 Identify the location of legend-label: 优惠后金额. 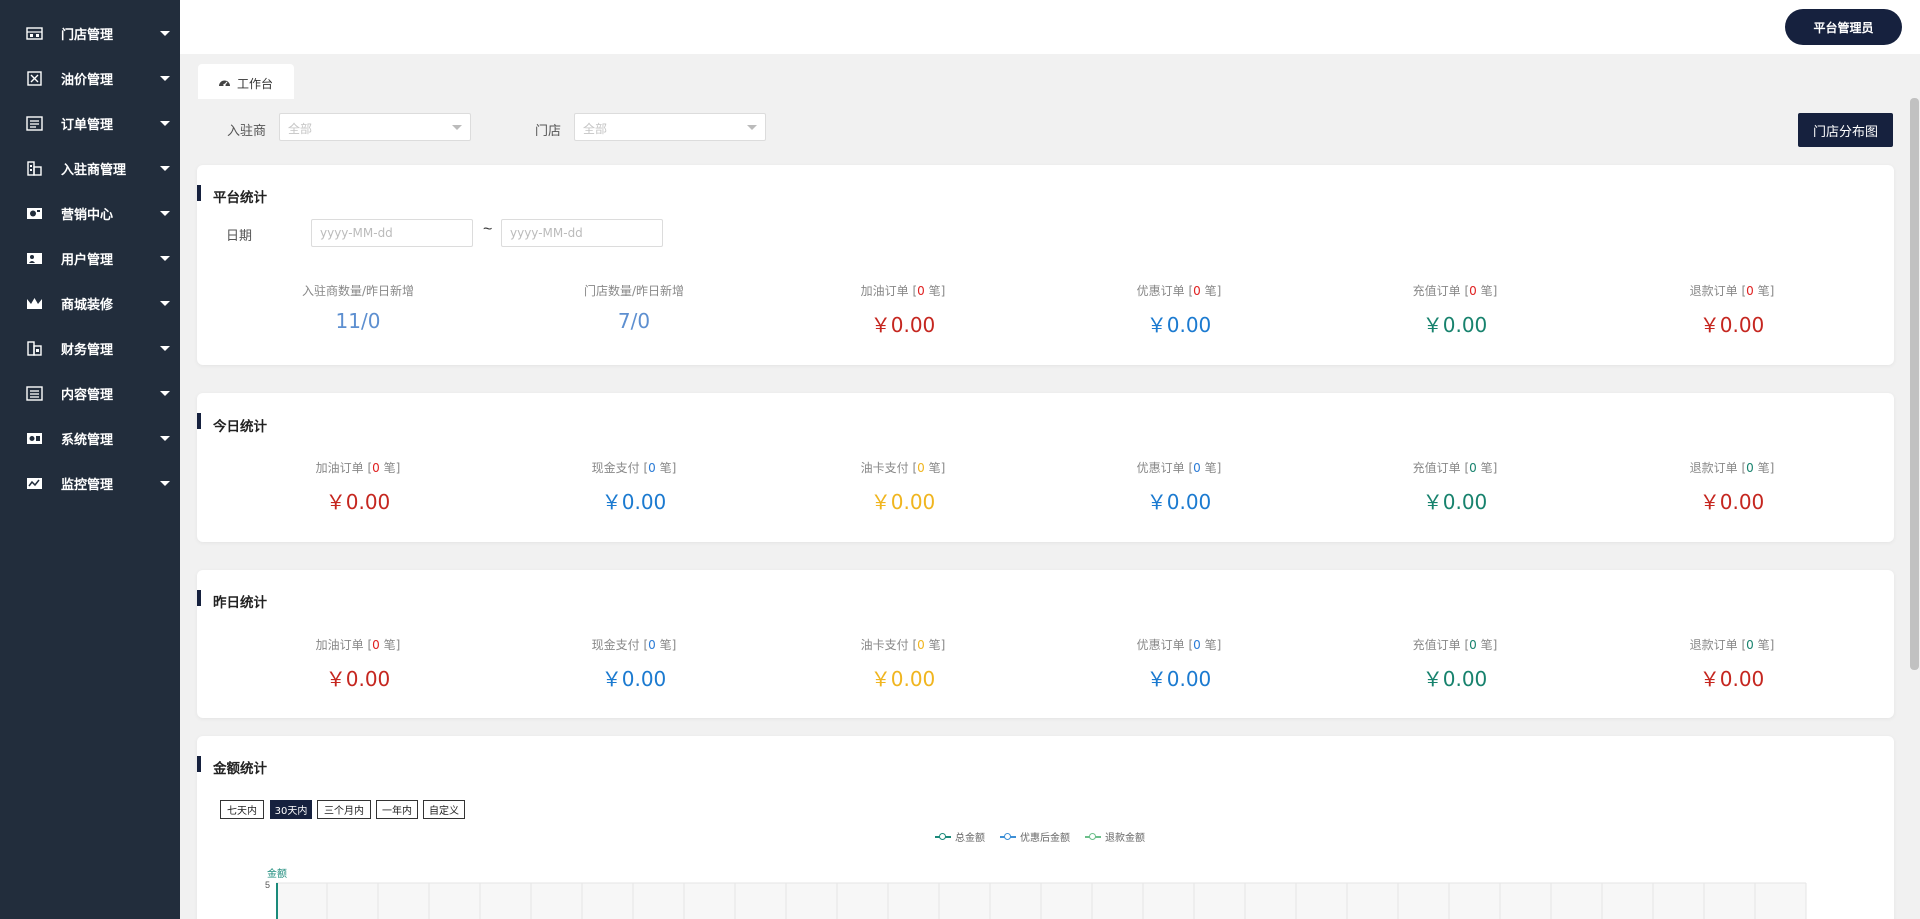
(1045, 838).